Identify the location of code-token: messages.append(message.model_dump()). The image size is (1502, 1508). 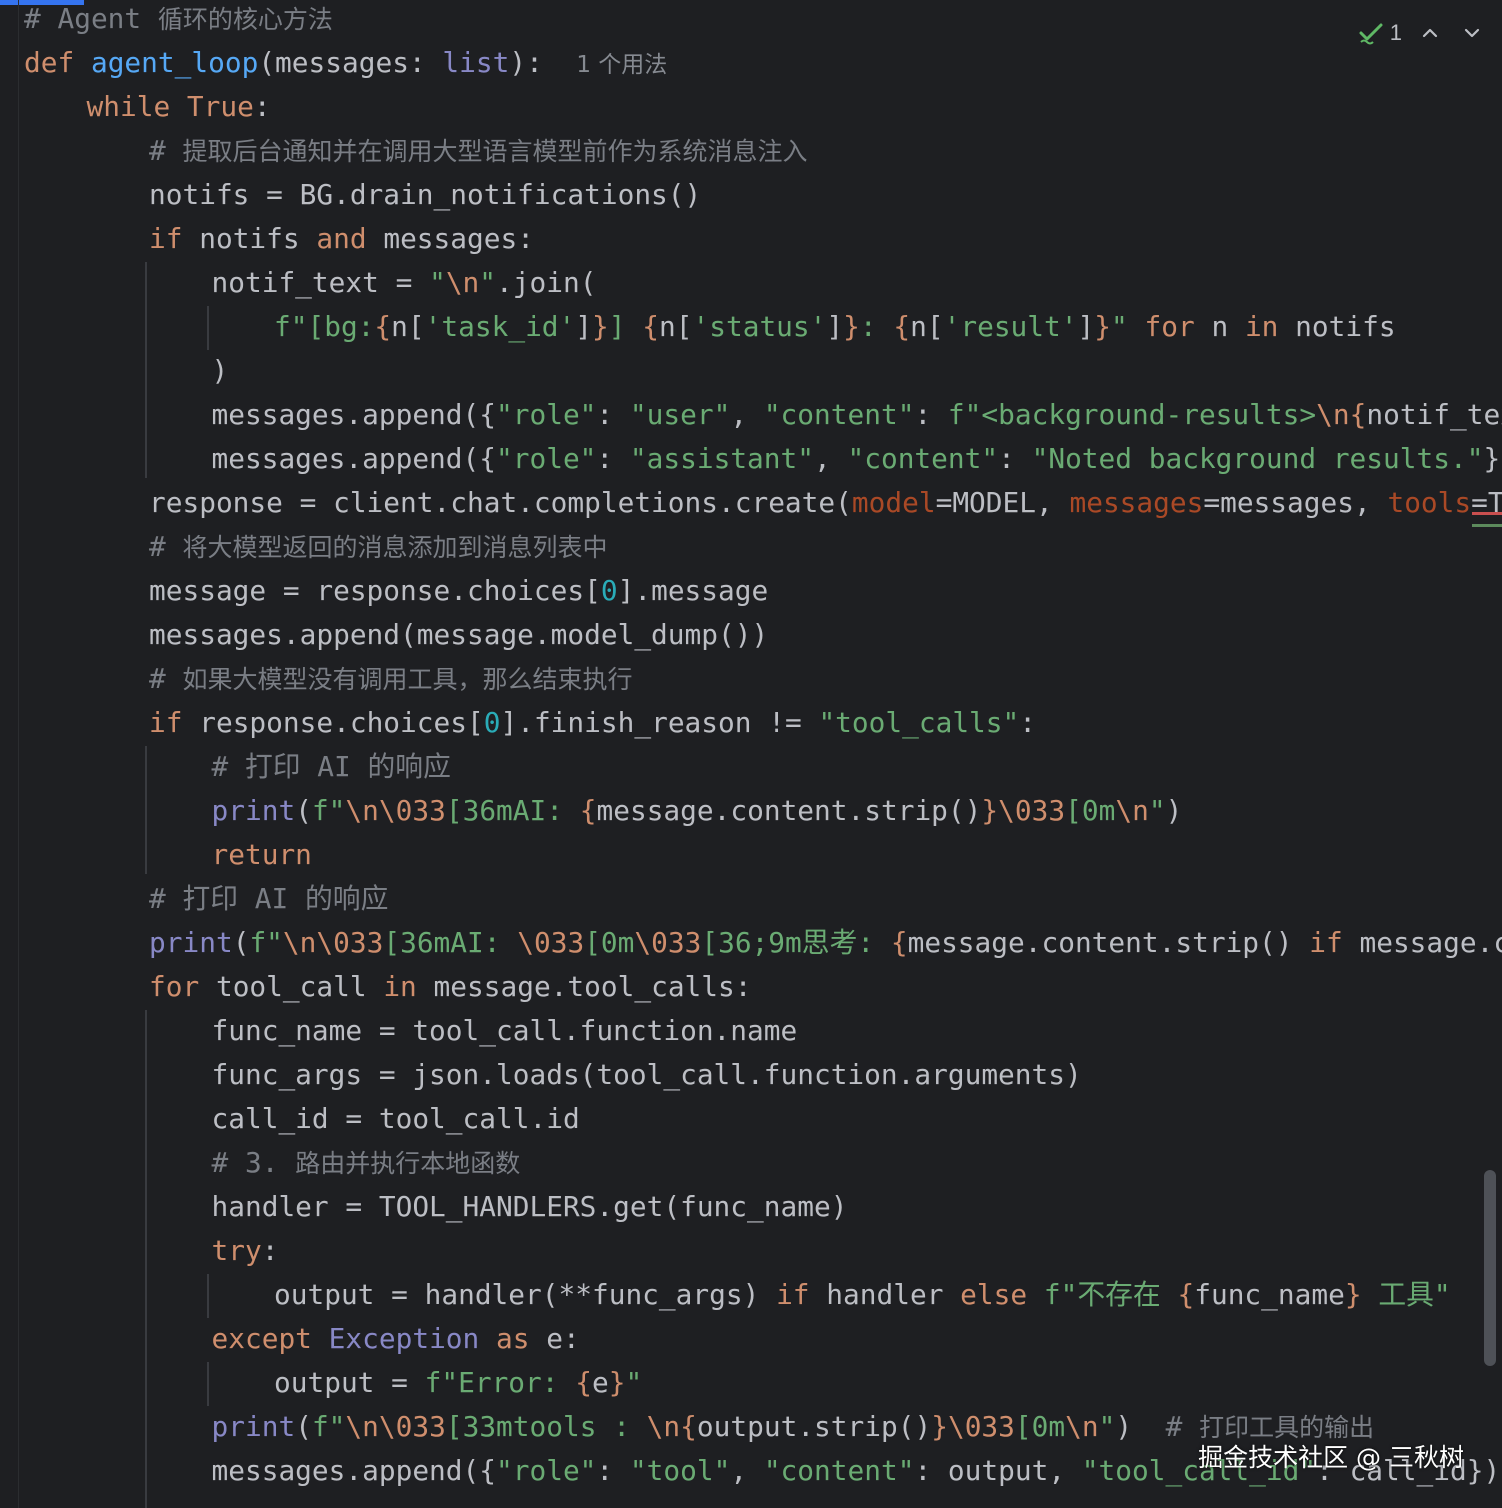
(459, 634).